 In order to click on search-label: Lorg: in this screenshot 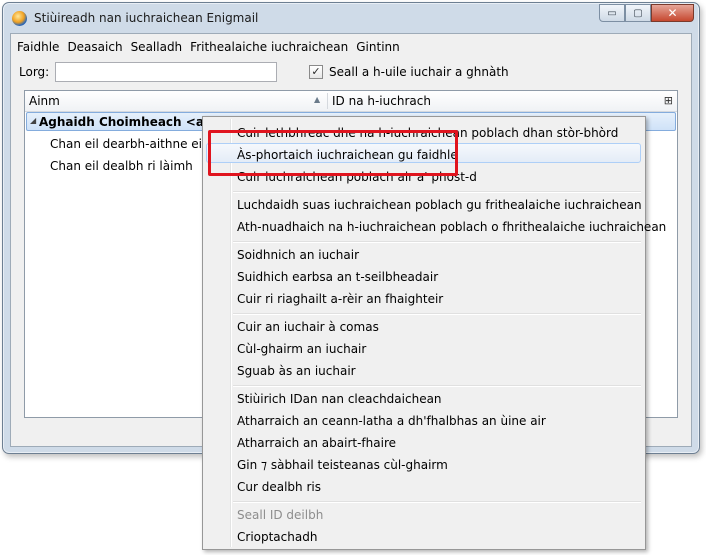, I will do `click(34, 72)`.